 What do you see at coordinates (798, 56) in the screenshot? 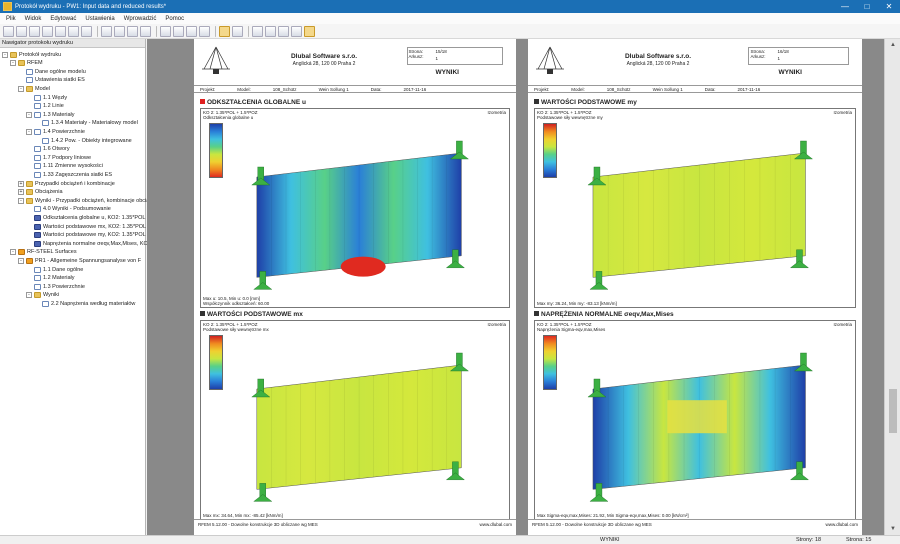
I see `page-number-box: Strona: 16/18 Arkusz: 1` at bounding box center [798, 56].